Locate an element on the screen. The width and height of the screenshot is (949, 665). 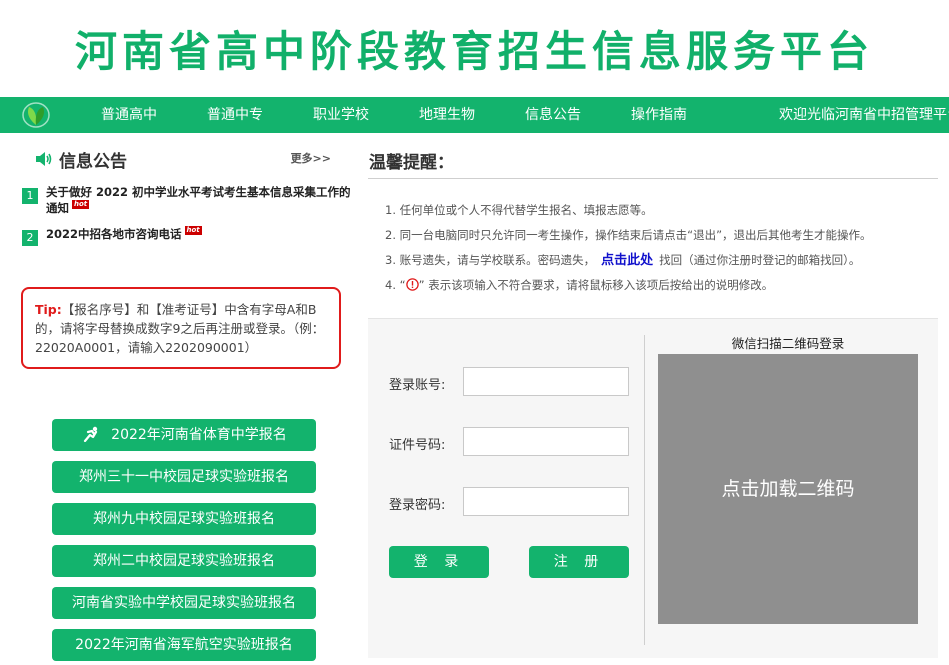
nav-item-geography-biology: 地理生物 is located at coordinates (447, 115).